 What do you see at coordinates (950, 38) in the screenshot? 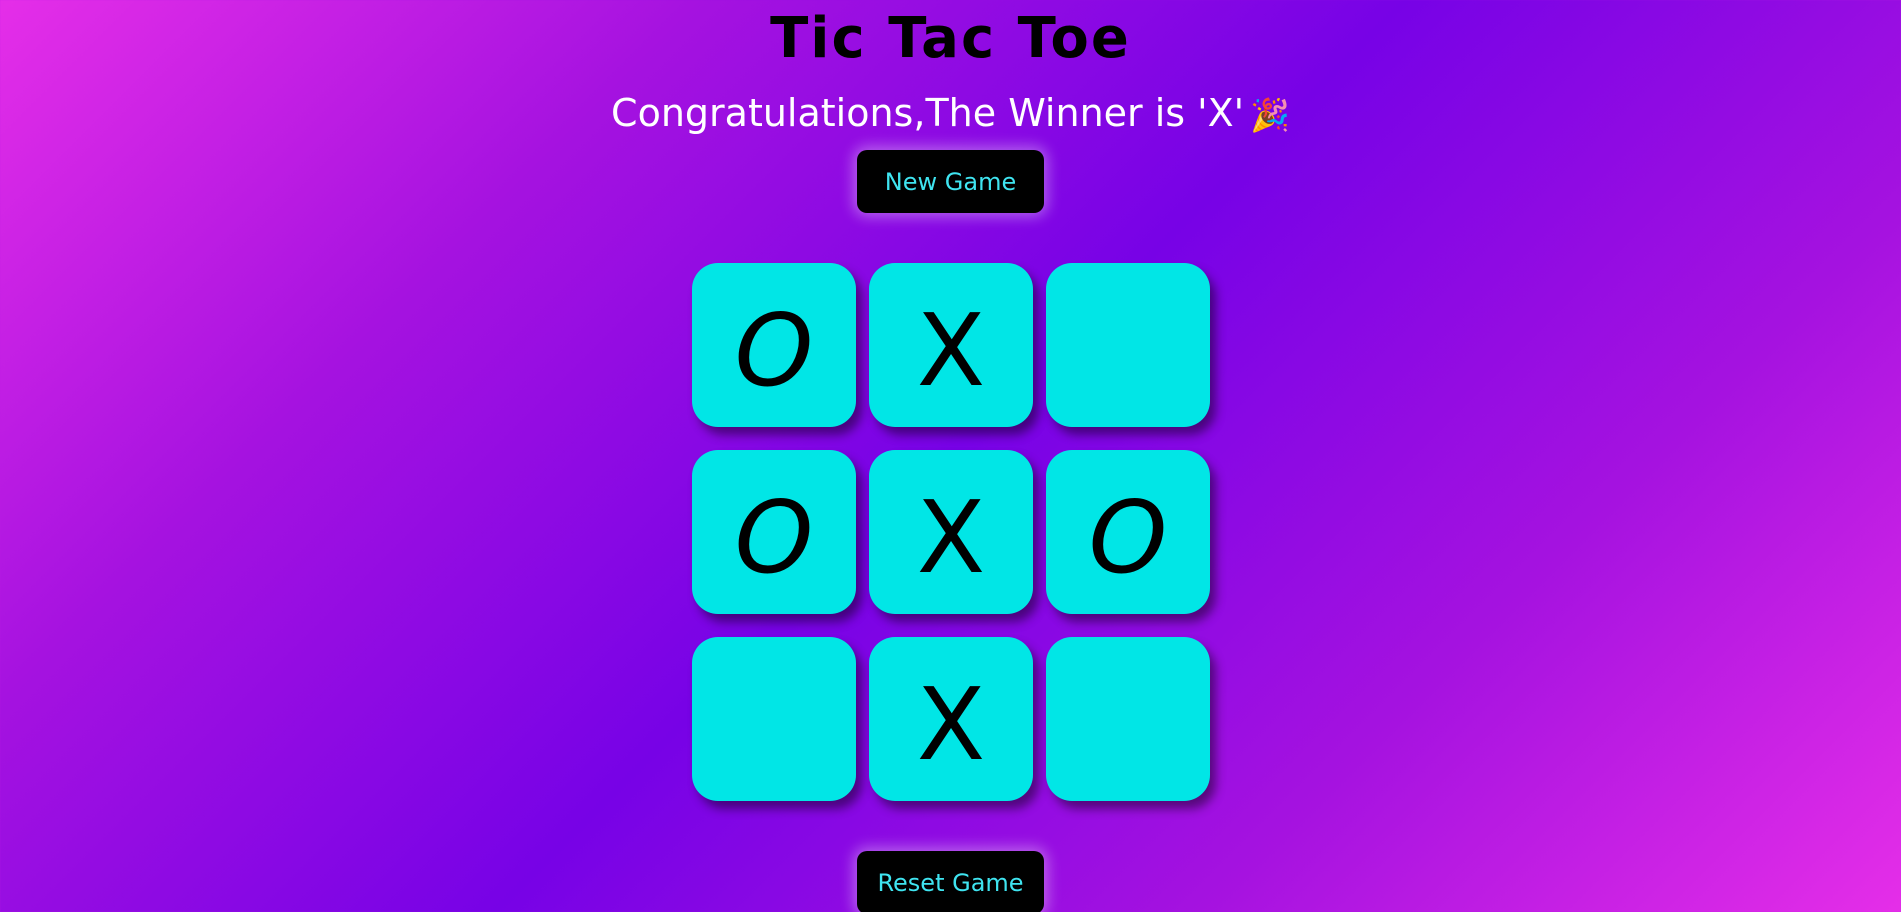
I see `page-title: Tic Tac Toe` at bounding box center [950, 38].